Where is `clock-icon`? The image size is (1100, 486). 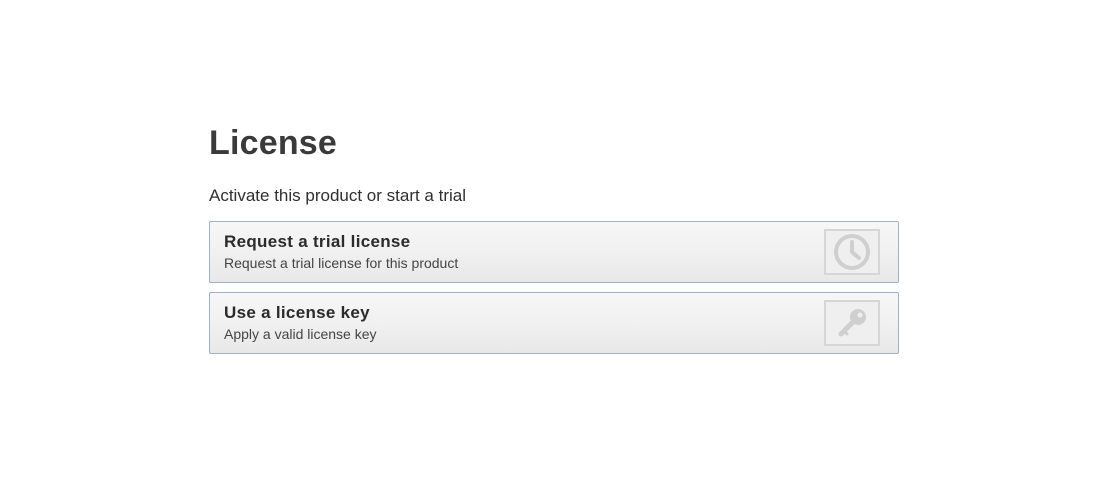
clock-icon is located at coordinates (852, 252).